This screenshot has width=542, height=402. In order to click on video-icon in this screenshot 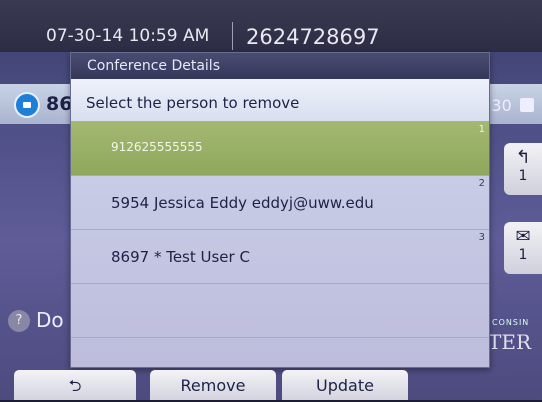, I will do `click(527, 105)`.